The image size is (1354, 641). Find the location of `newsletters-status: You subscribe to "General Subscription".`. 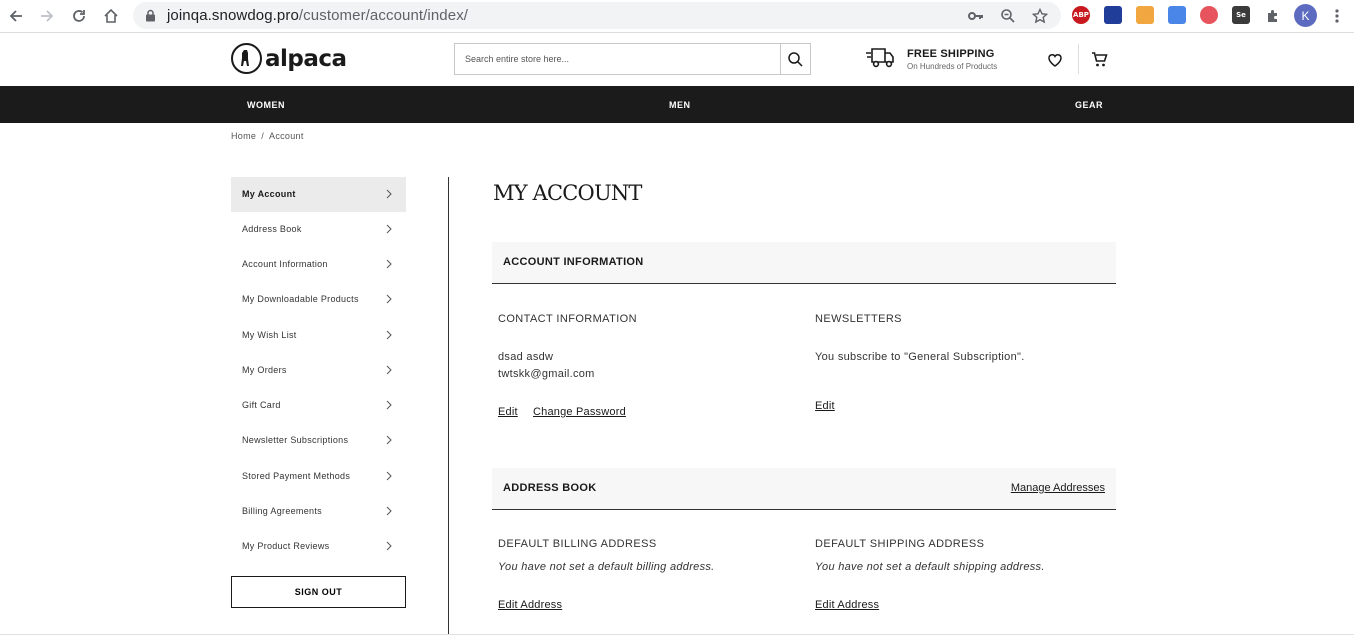

newsletters-status: You subscribe to "General Subscription". is located at coordinates (920, 357).